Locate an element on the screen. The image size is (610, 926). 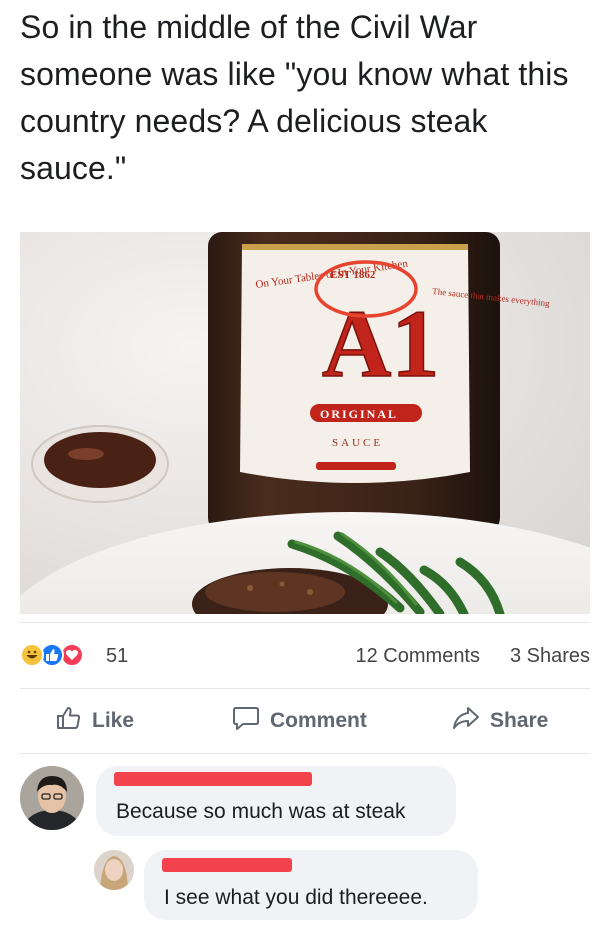
reaction-count: 51 is located at coordinates (117, 656).